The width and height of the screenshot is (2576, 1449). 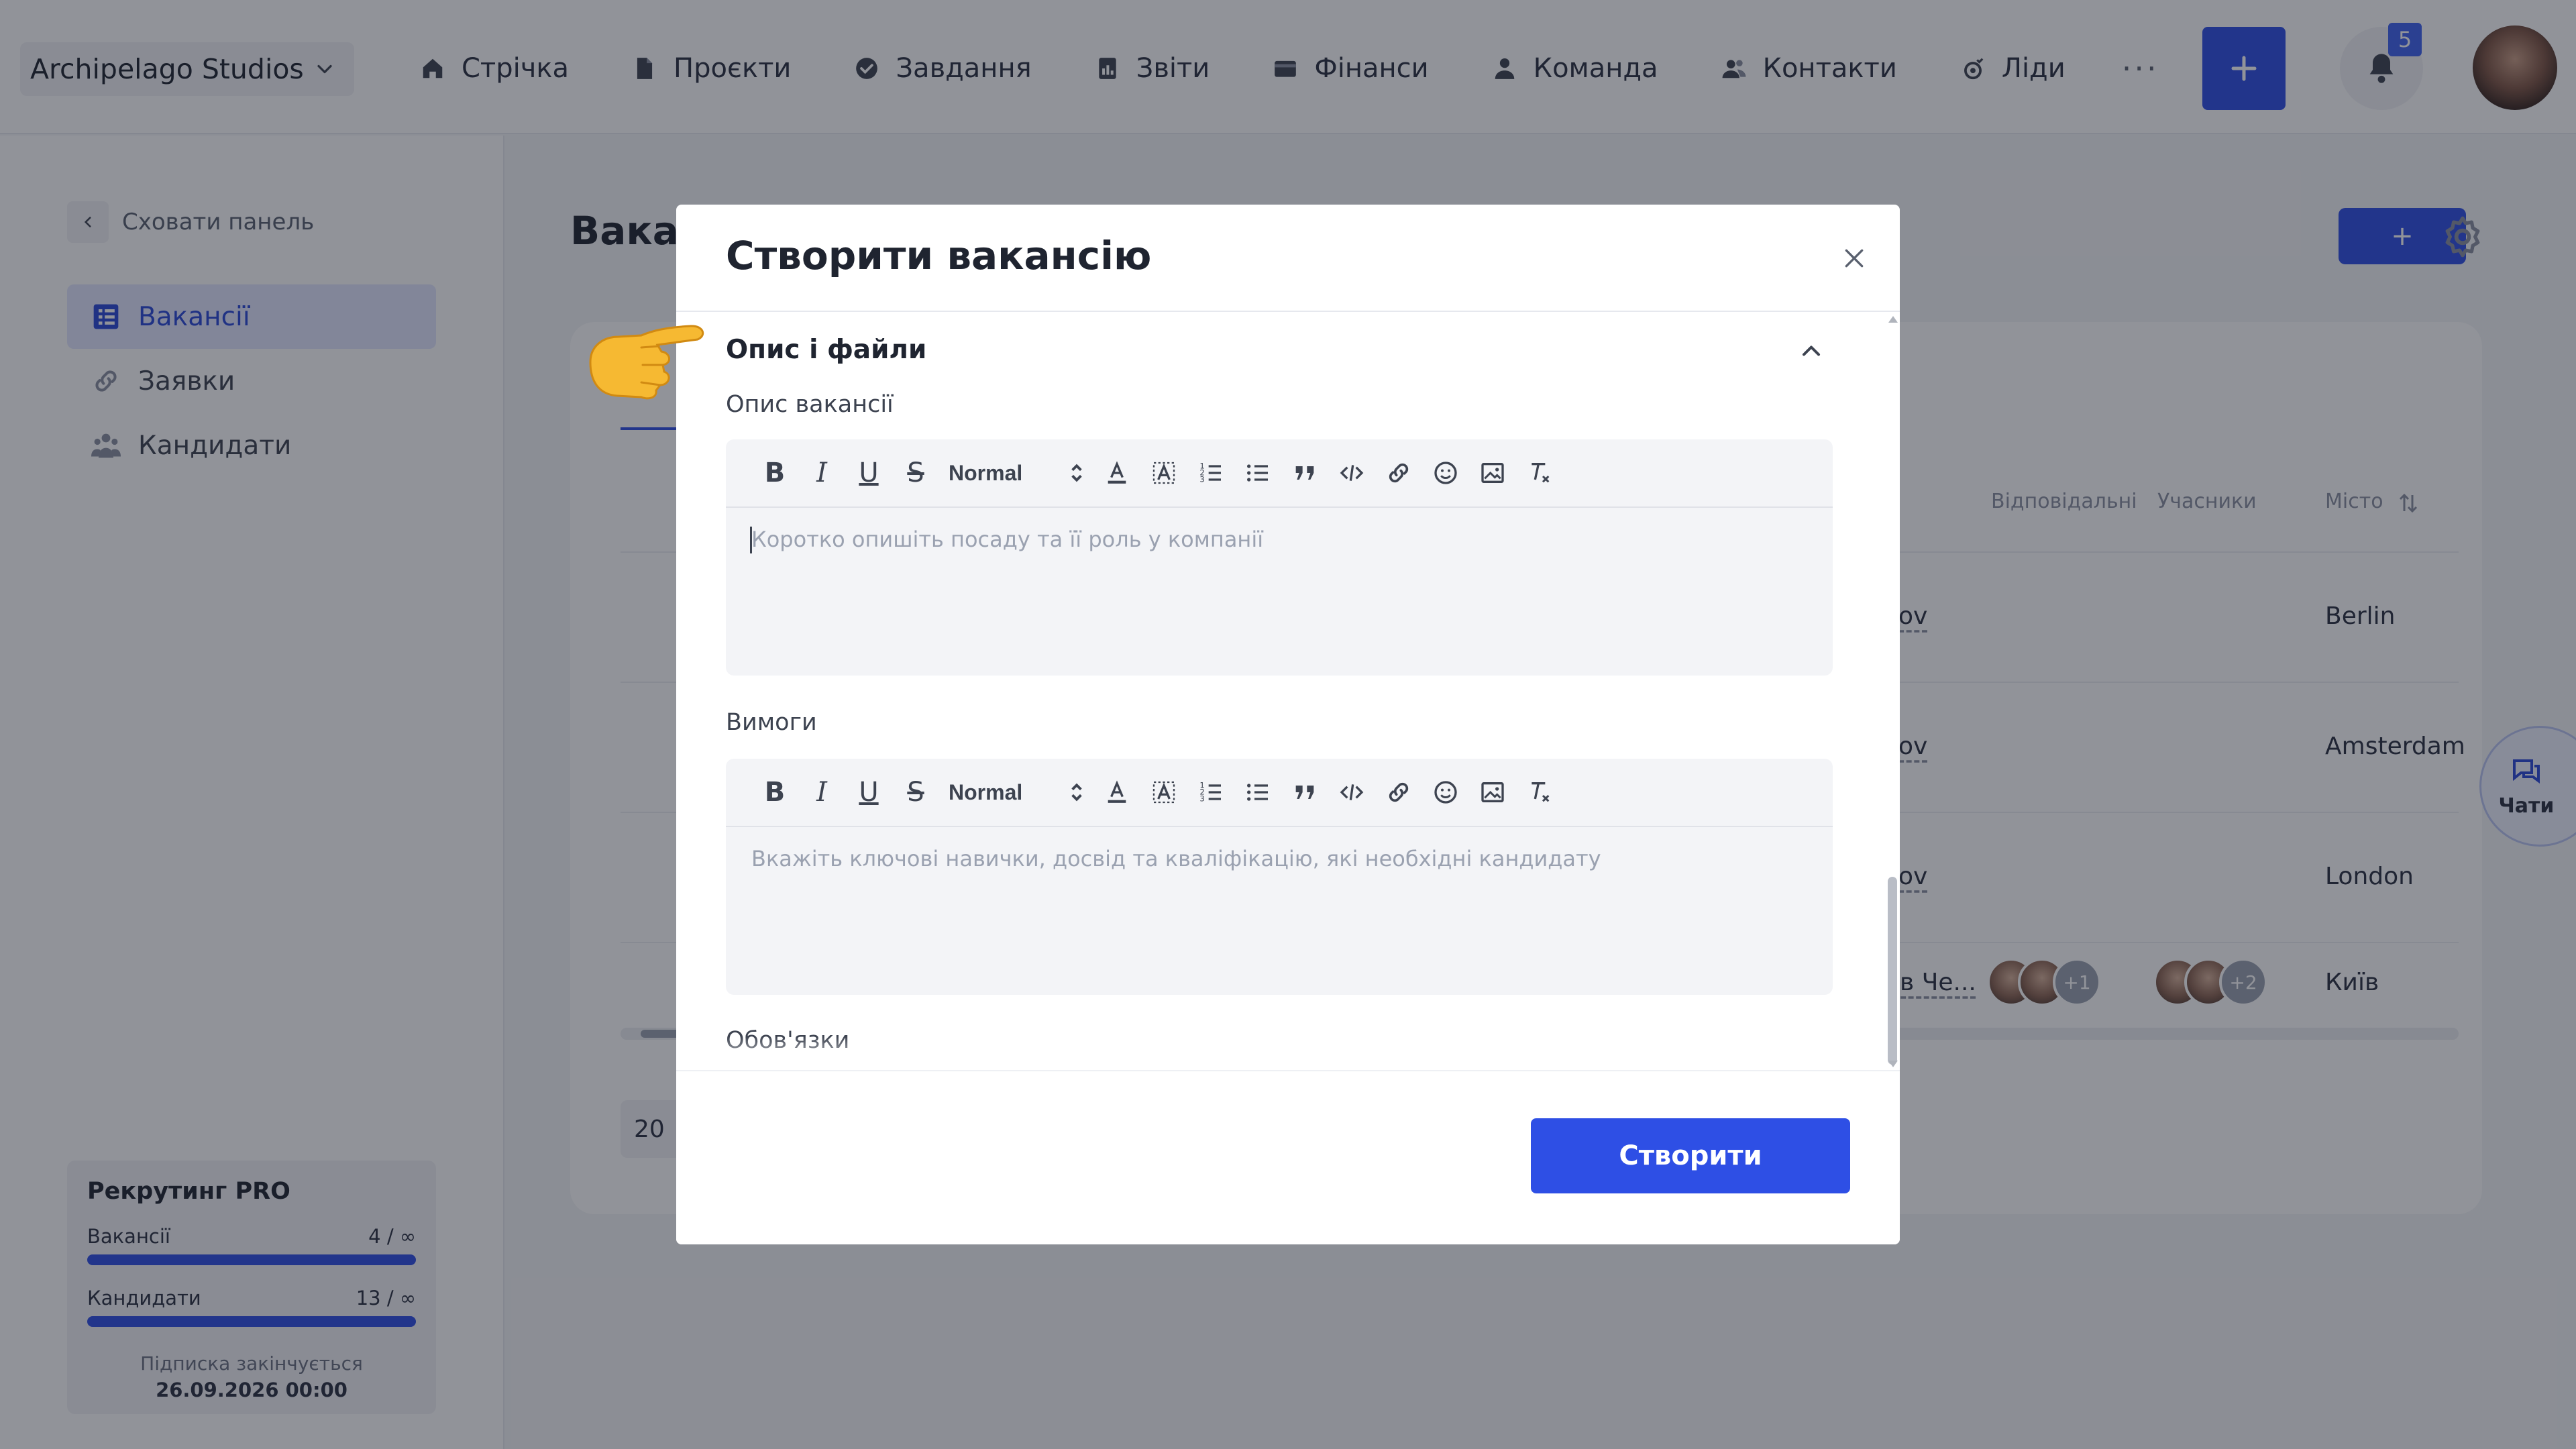 What do you see at coordinates (939, 255) in the screenshot?
I see `modal-title: Створити вакансію` at bounding box center [939, 255].